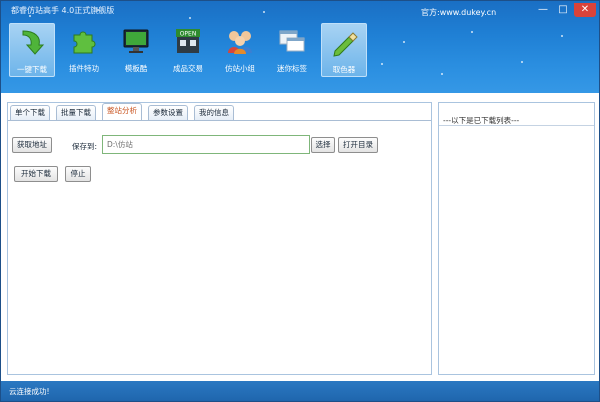  Describe the element at coordinates (300, 391) in the screenshot. I see `status-bar: 云连接成功!` at that location.